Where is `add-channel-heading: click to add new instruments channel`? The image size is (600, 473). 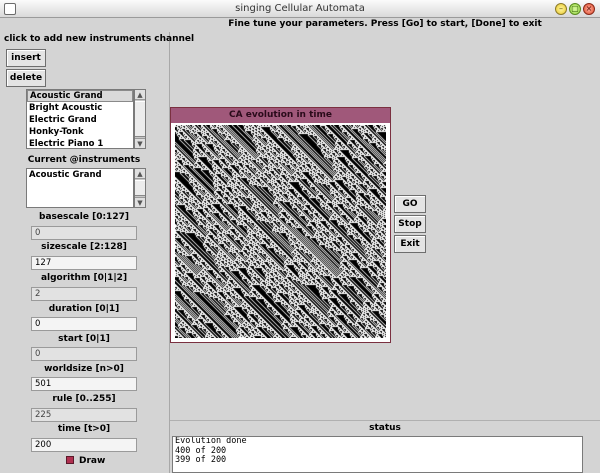
add-channel-heading: click to add new instruments channel is located at coordinates (99, 39).